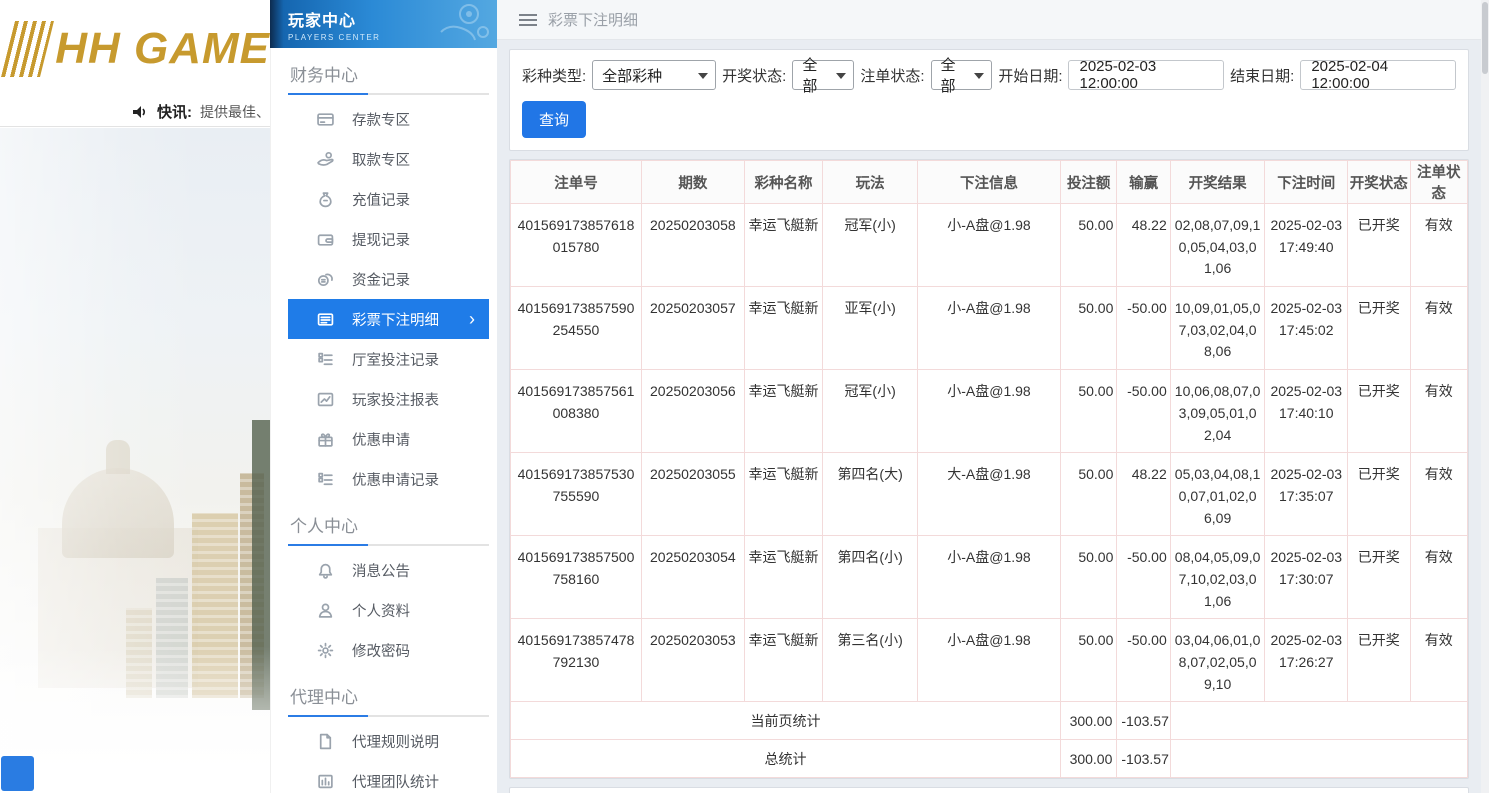  I want to click on table-cell: 401569173857478792130, so click(576, 660).